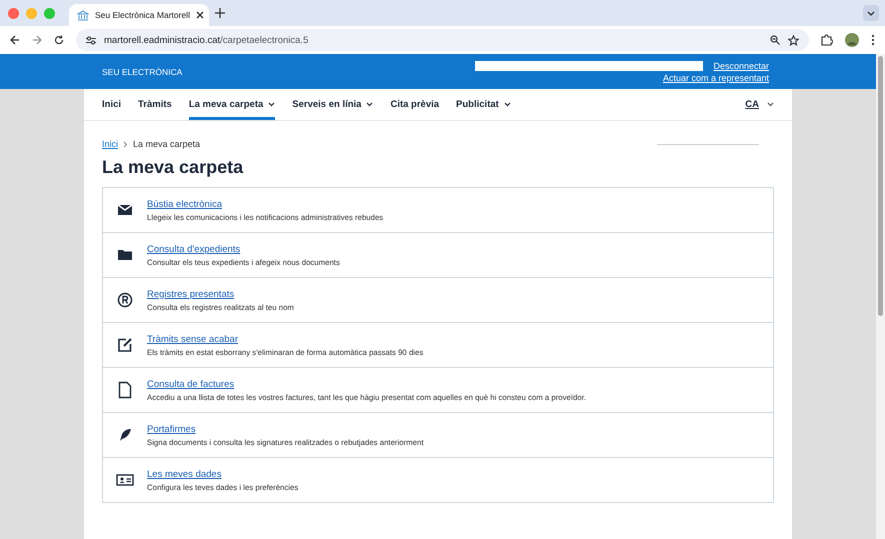  What do you see at coordinates (222, 474) in the screenshot?
I see `service-link: Les meves dades` at bounding box center [222, 474].